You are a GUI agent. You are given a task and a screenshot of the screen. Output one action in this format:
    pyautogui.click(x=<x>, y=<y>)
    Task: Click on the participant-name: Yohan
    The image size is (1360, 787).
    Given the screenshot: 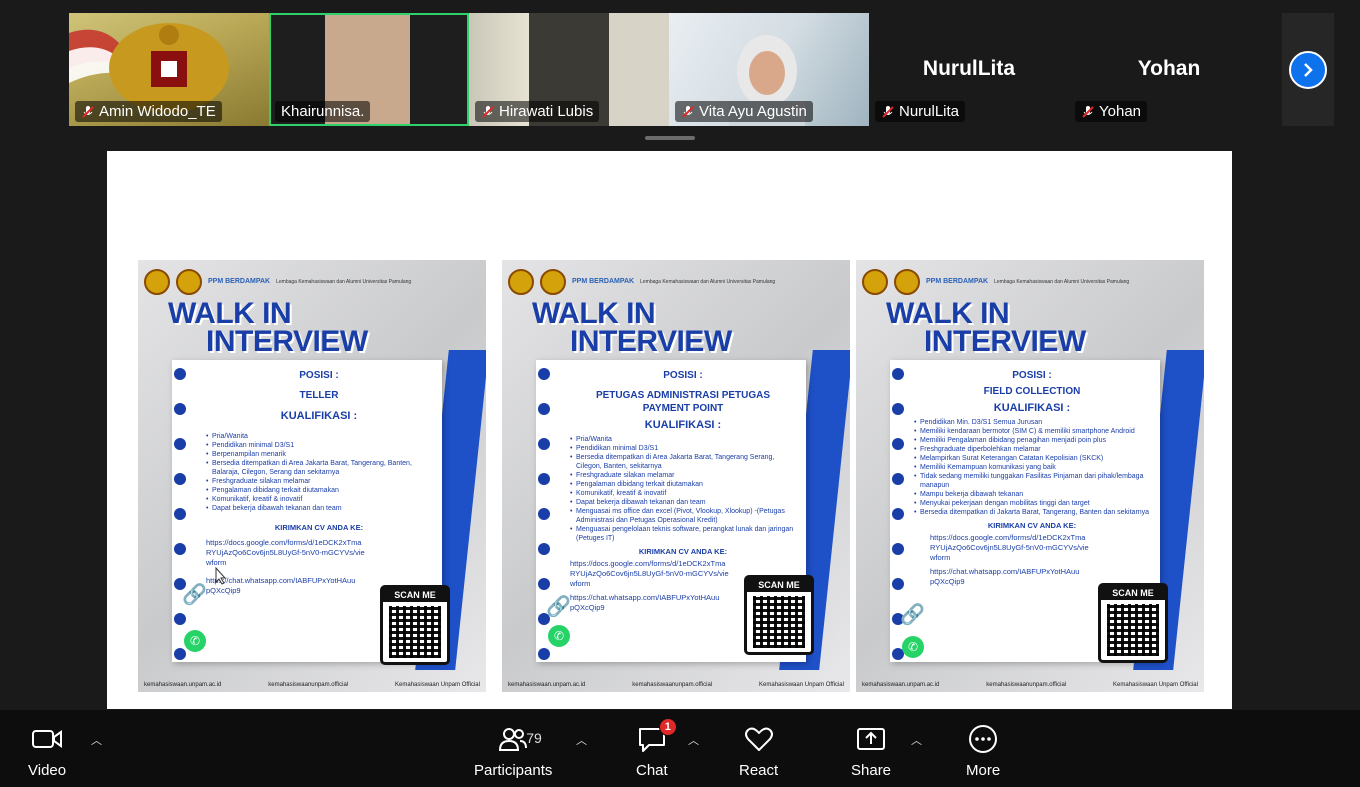 What is the action you would take?
    pyautogui.click(x=1120, y=111)
    